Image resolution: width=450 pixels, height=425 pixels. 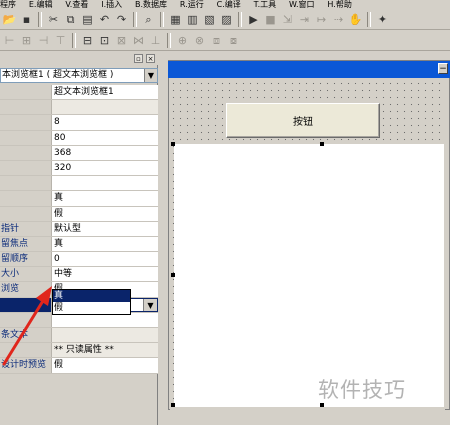 I want to click on open-icon: 📂, so click(x=9, y=19).